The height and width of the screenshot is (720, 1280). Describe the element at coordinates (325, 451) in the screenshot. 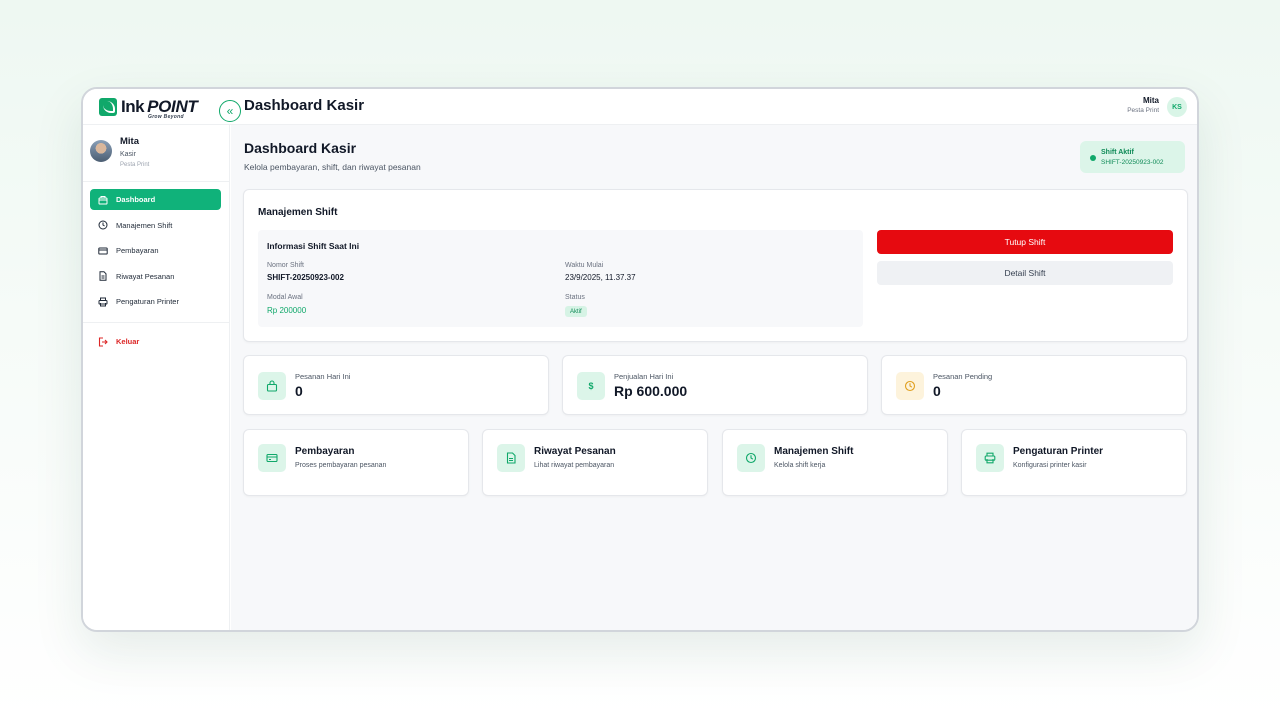

I see `quick-link-title: Pembayaran` at that location.